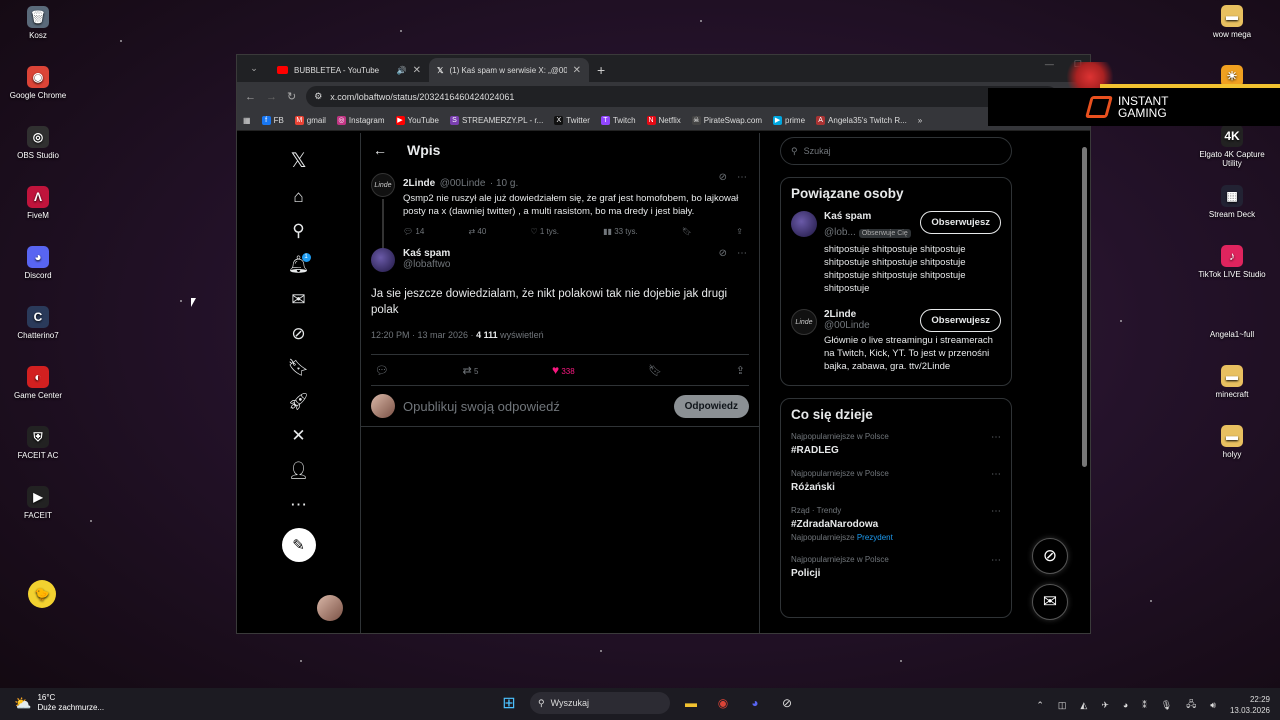 This screenshot has height=720, width=1280. Describe the element at coordinates (711, 406) in the screenshot. I see `reply-button: Odpowiedz` at that location.